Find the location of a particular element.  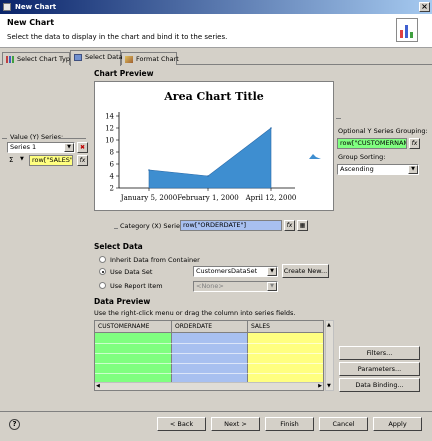

app-icon is located at coordinates (7, 7).